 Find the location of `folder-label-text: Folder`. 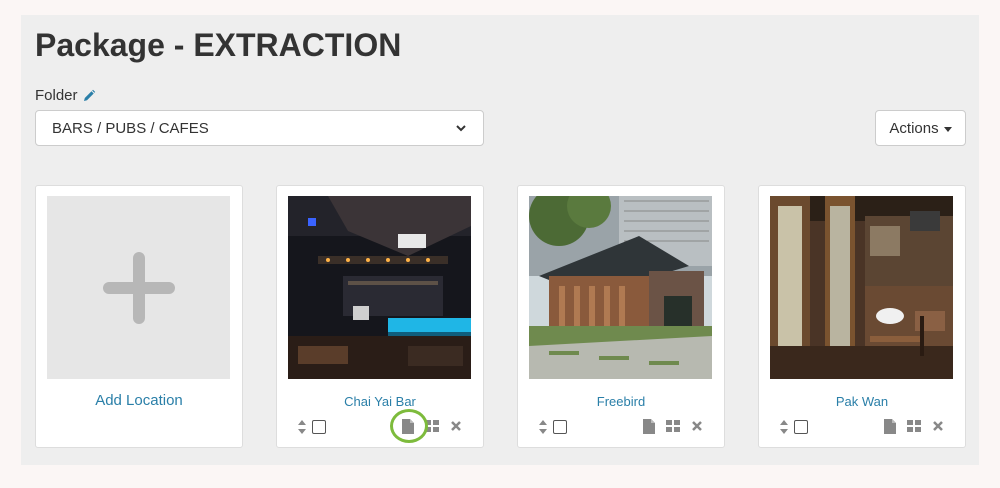

folder-label-text: Folder is located at coordinates (56, 95).